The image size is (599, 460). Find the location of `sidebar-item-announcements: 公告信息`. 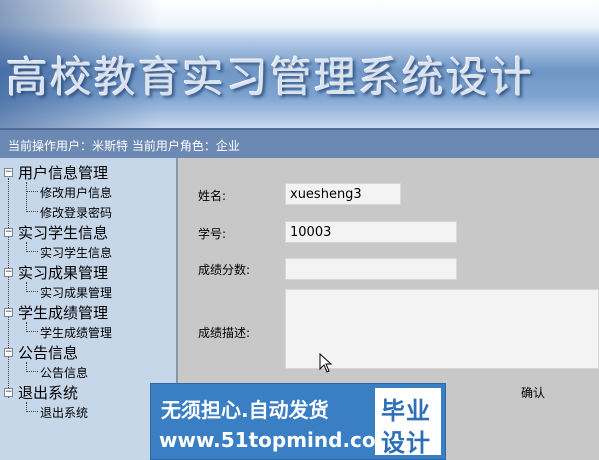

sidebar-item-announcements: 公告信息 is located at coordinates (64, 372).